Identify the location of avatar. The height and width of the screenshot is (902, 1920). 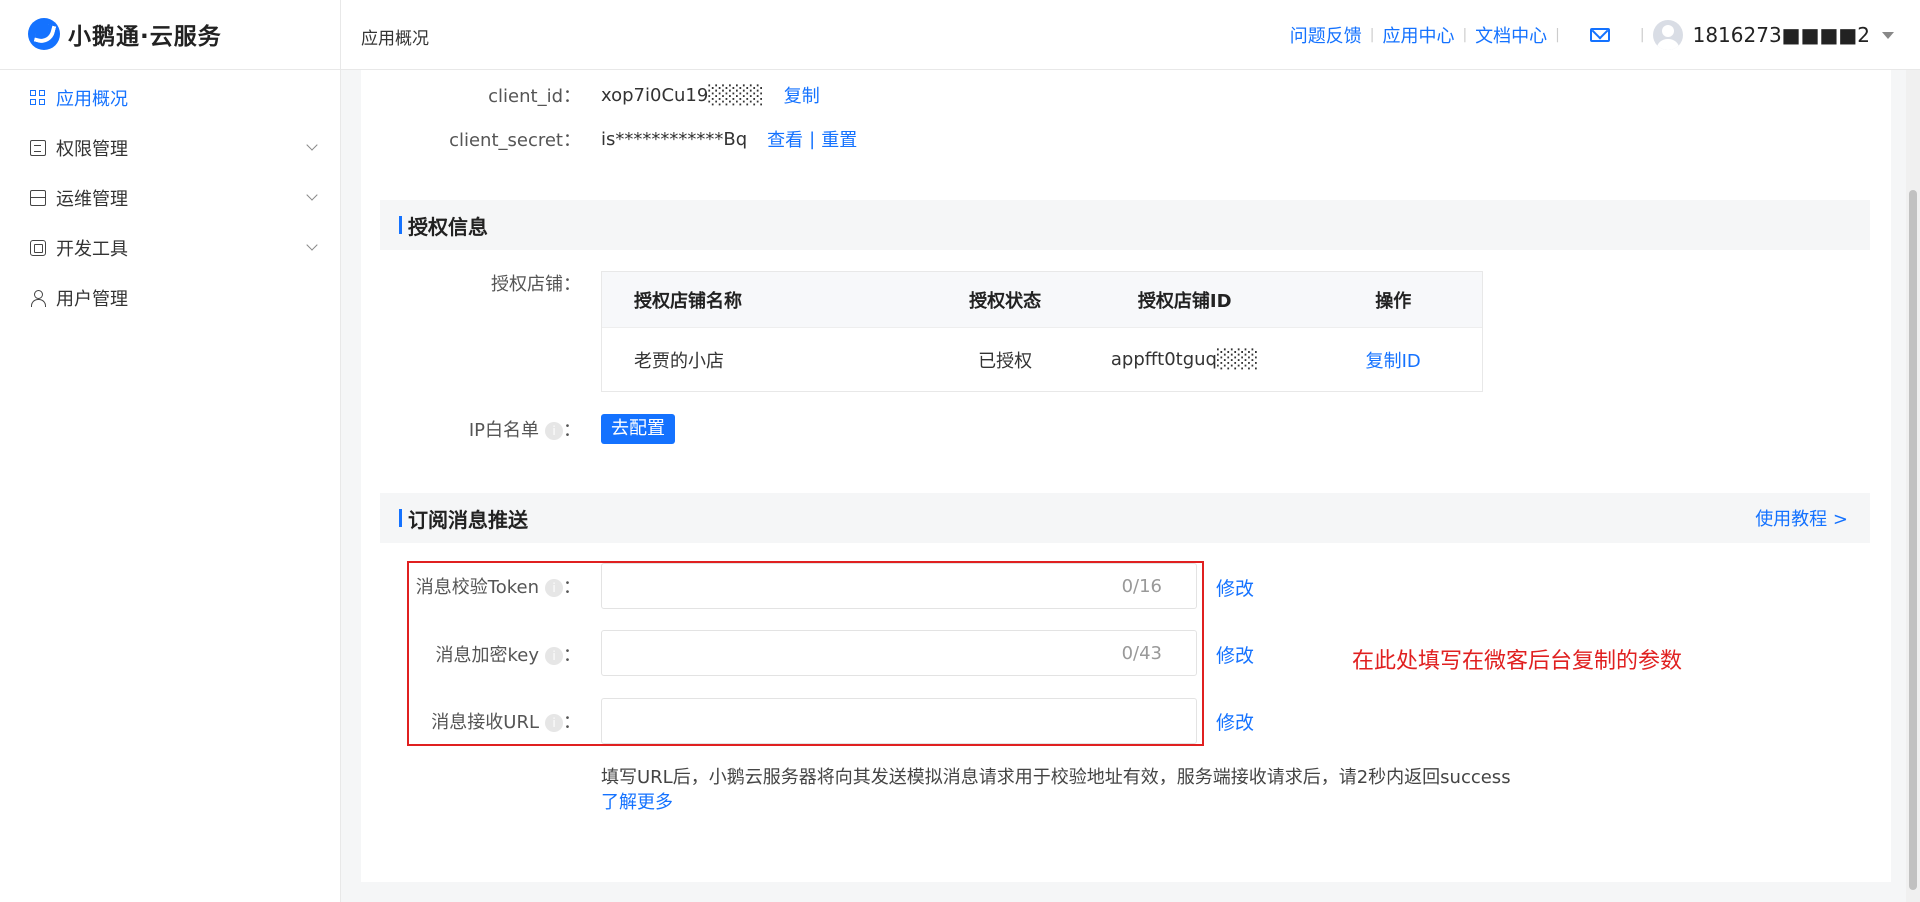
(1667, 35).